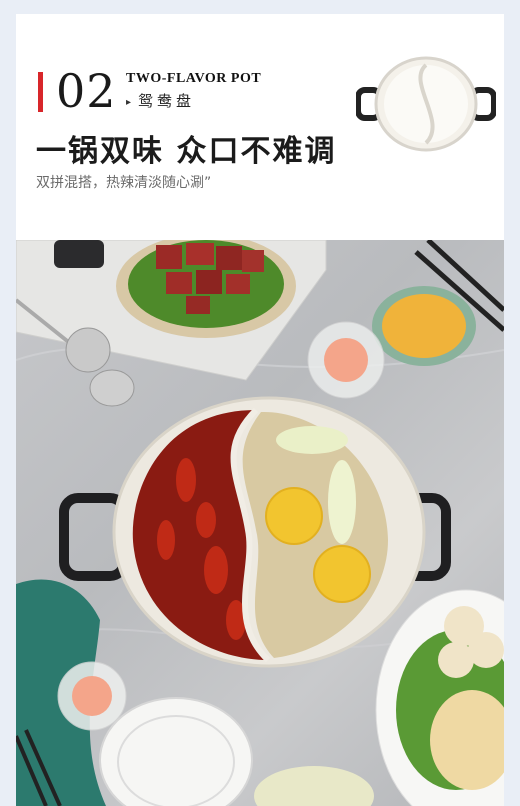 This screenshot has width=520, height=806. What do you see at coordinates (129, 102) in the screenshot?
I see `arrow-icon: ▸` at bounding box center [129, 102].